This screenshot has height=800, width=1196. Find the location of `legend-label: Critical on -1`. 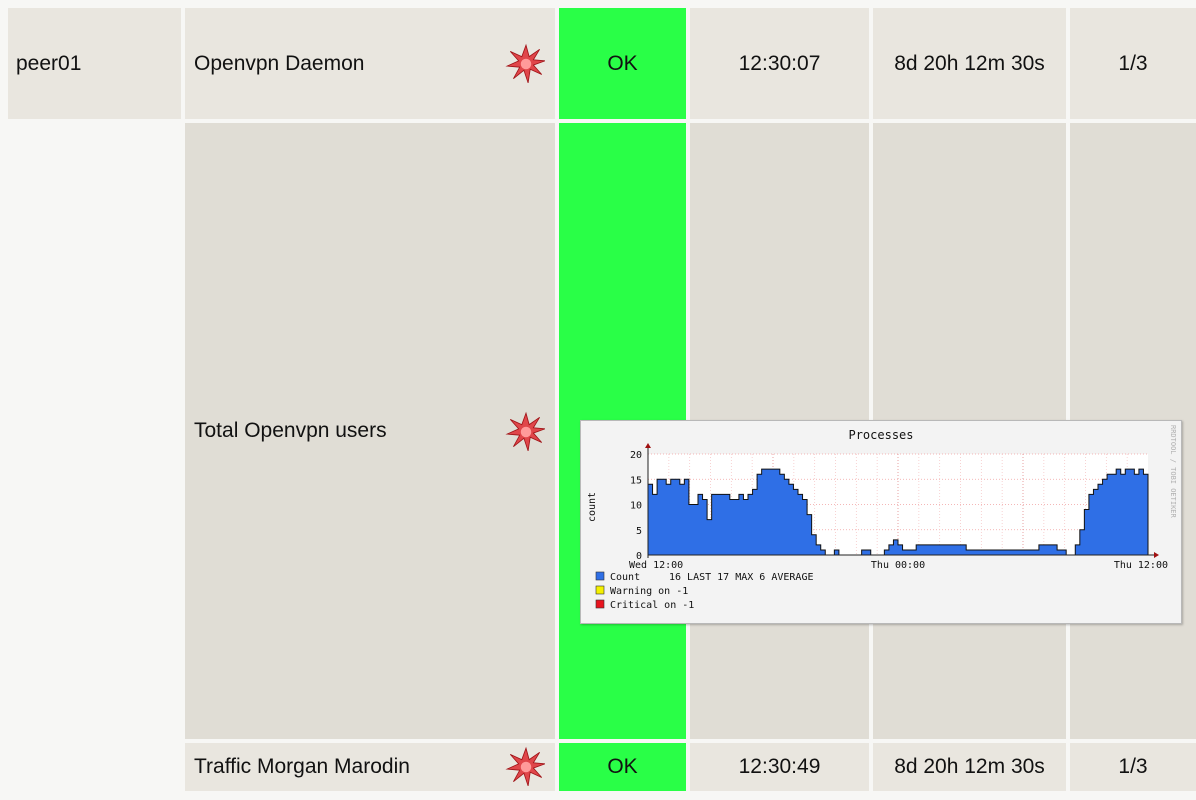

legend-label: Critical on -1 is located at coordinates (652, 605).